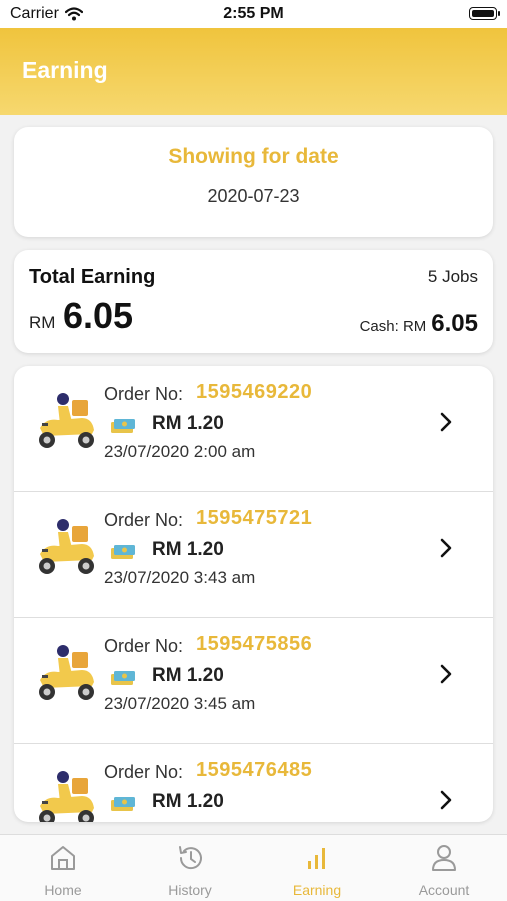 Image resolution: width=507 pixels, height=901 pixels. I want to click on order-datetime: 23/07/2020 2:00 am, so click(180, 451).